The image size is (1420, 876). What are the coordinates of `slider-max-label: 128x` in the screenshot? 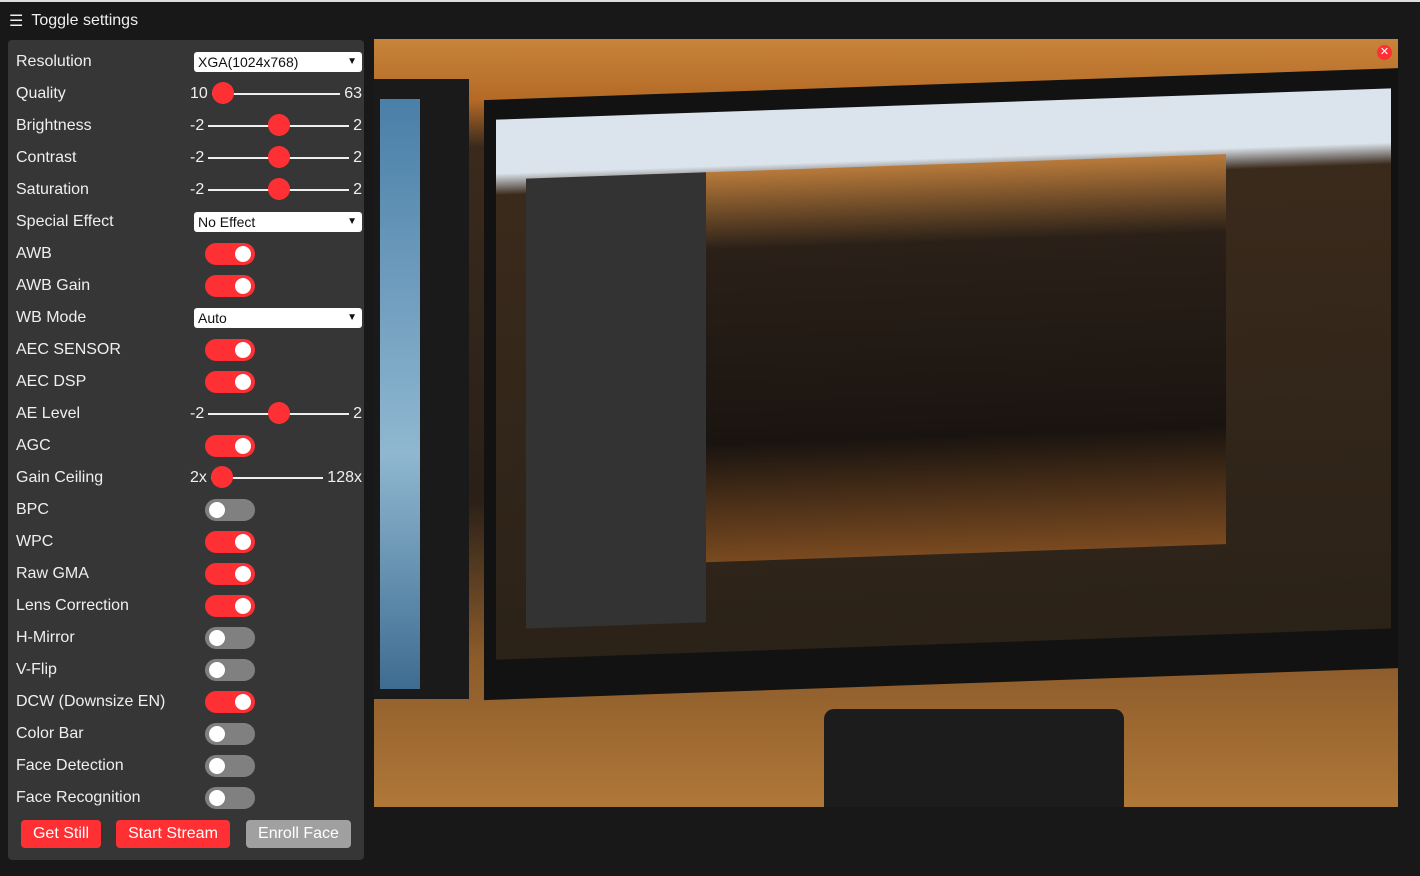 It's located at (344, 477).